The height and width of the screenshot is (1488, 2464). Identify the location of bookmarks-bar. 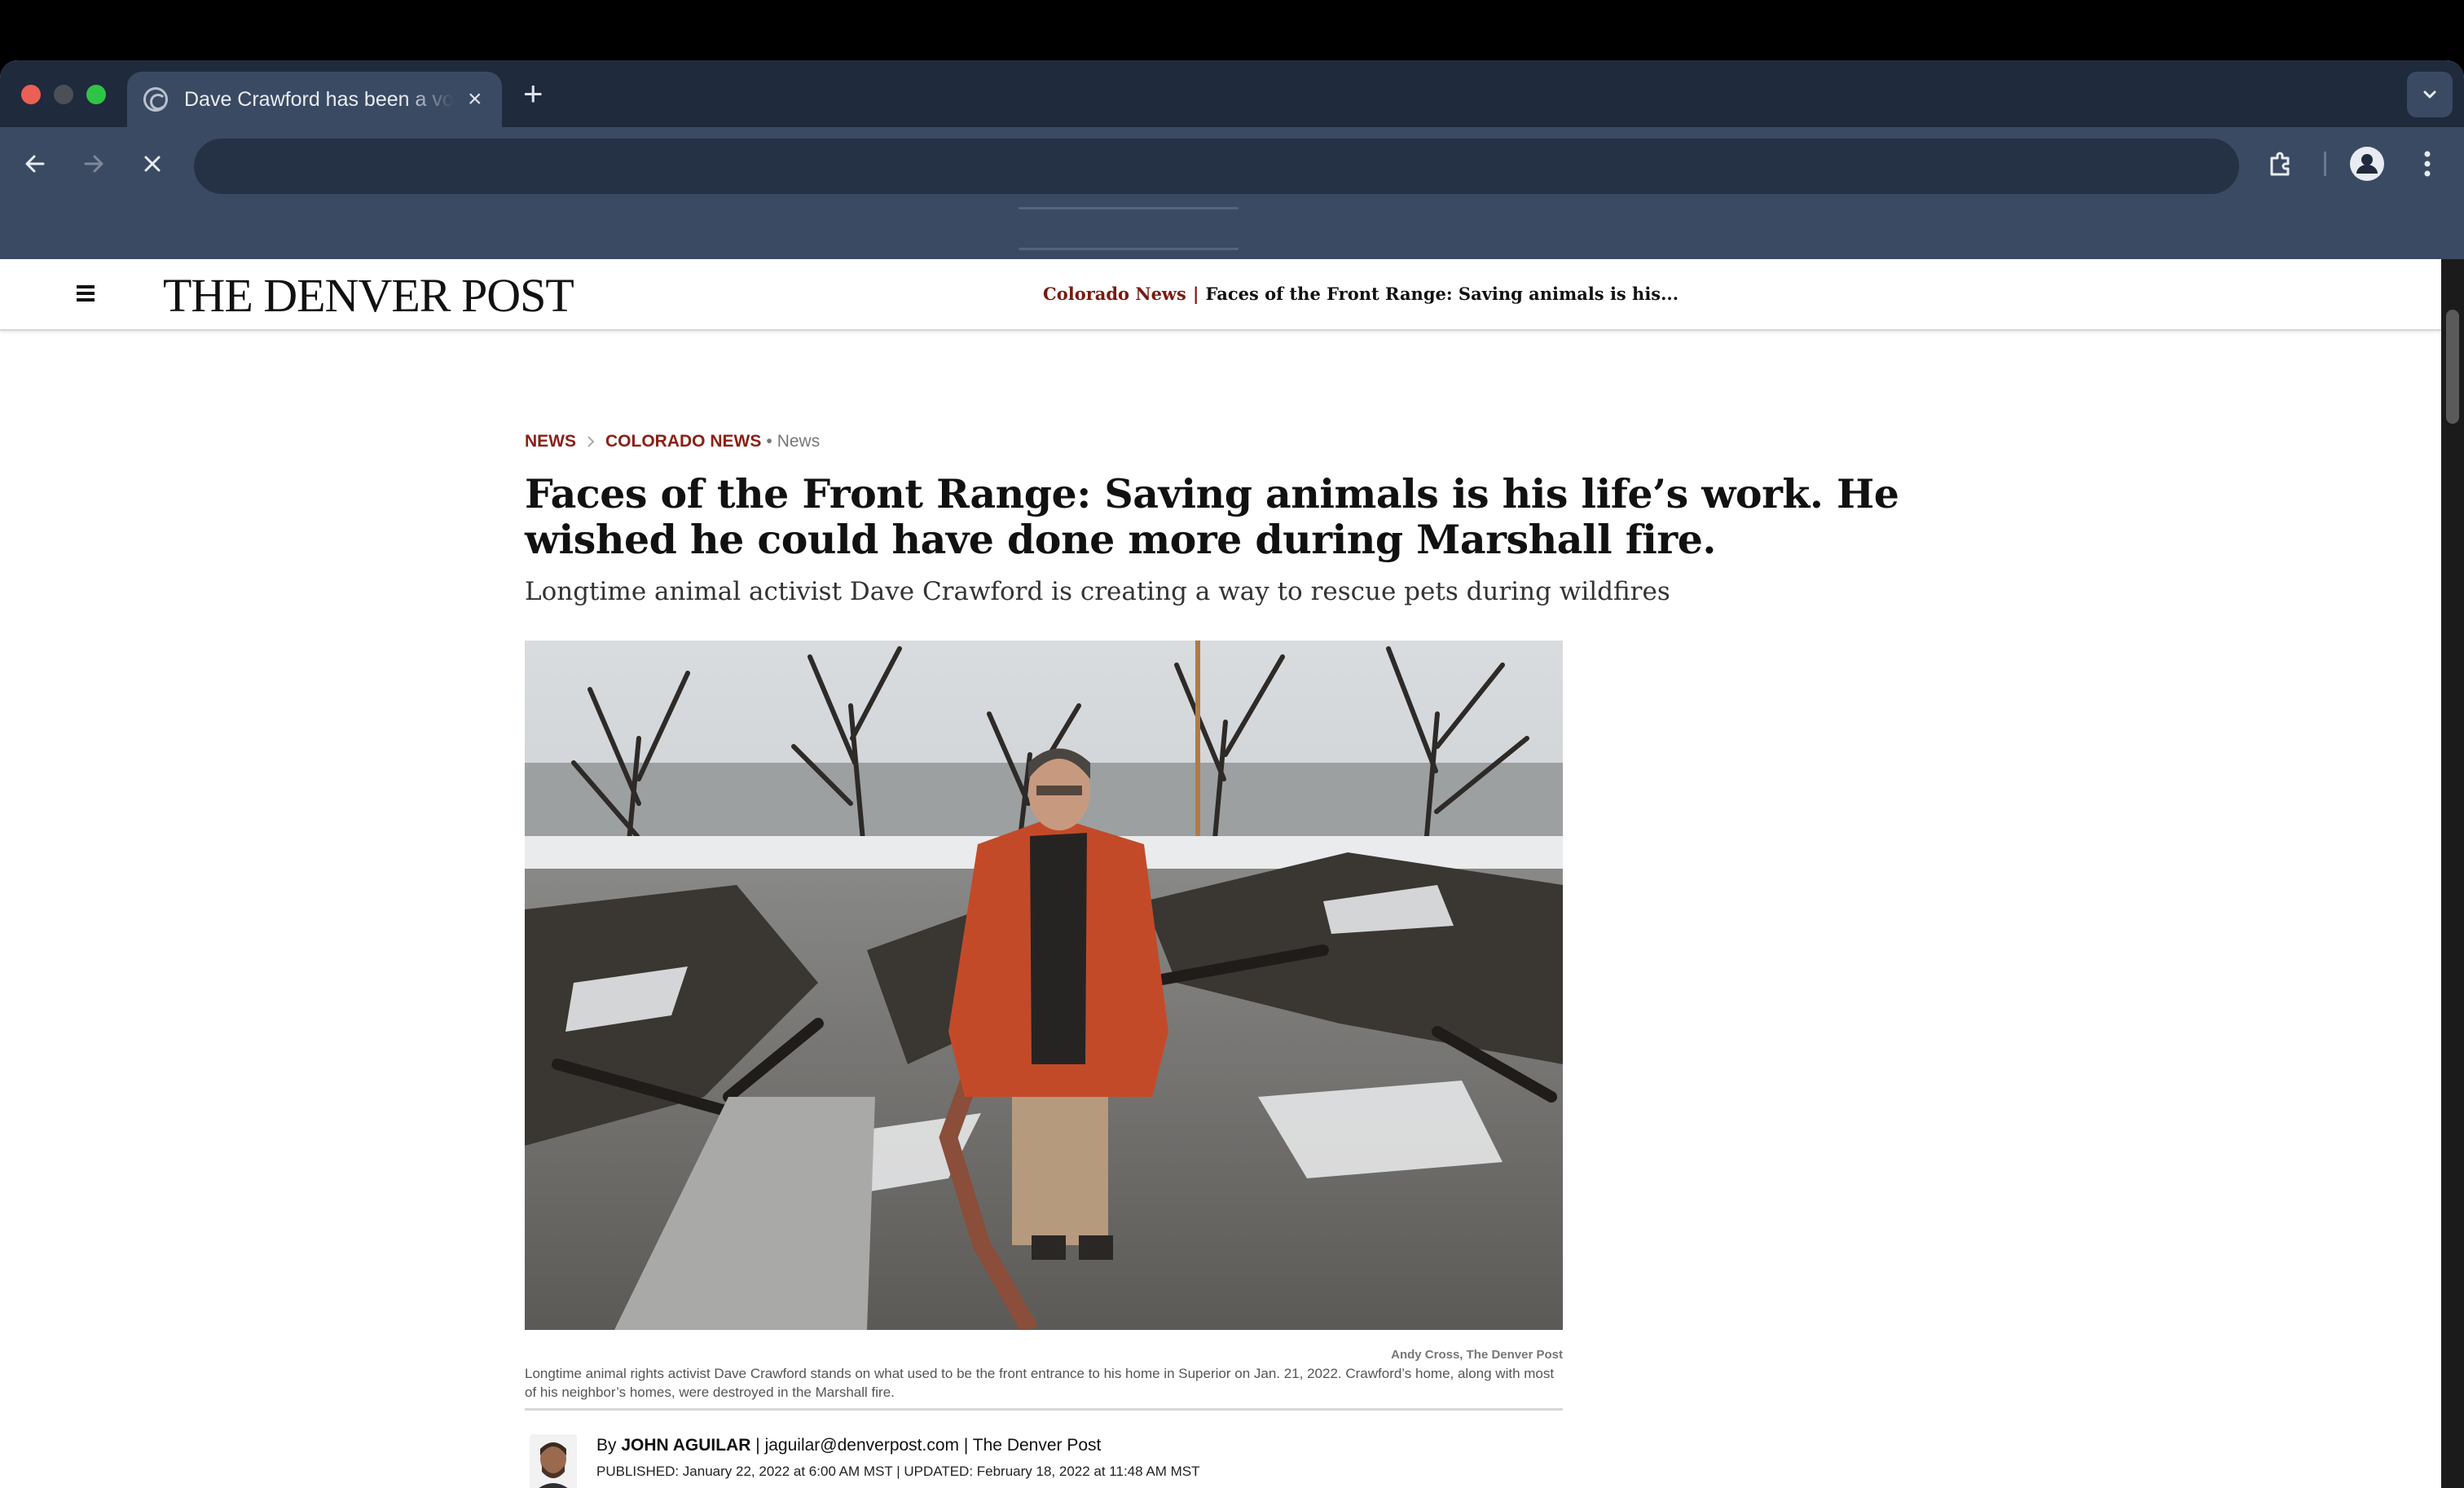
(1232, 229).